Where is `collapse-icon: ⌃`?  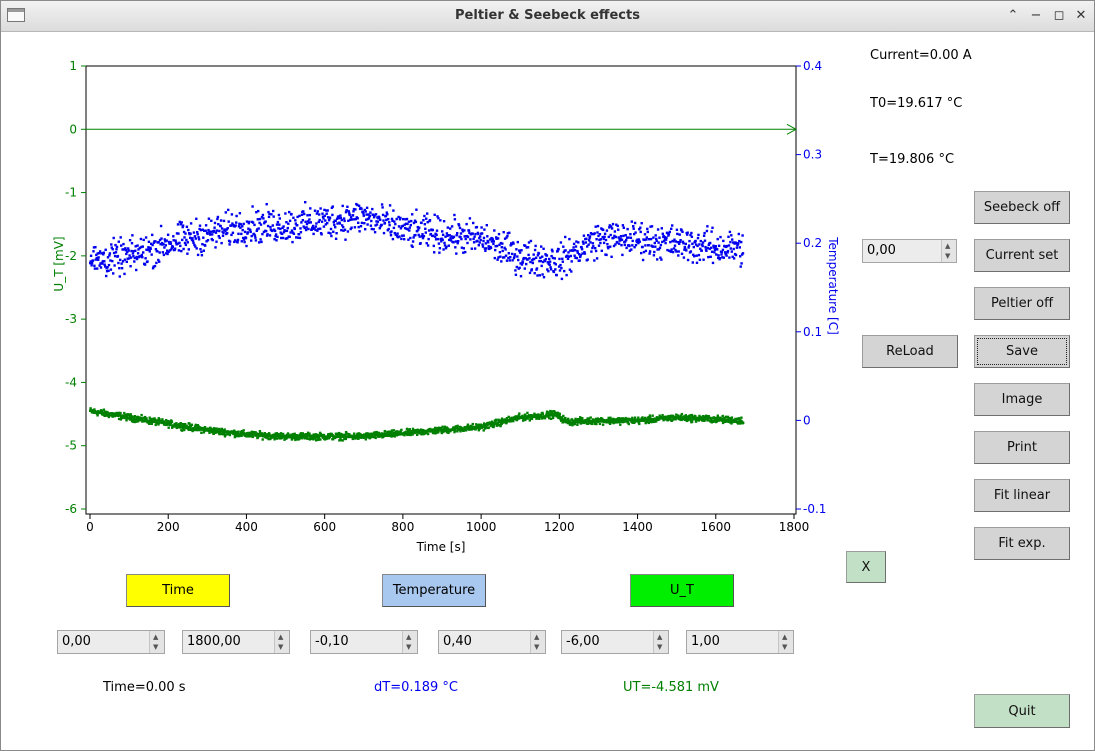
collapse-icon: ⌃ is located at coordinates (1013, 16).